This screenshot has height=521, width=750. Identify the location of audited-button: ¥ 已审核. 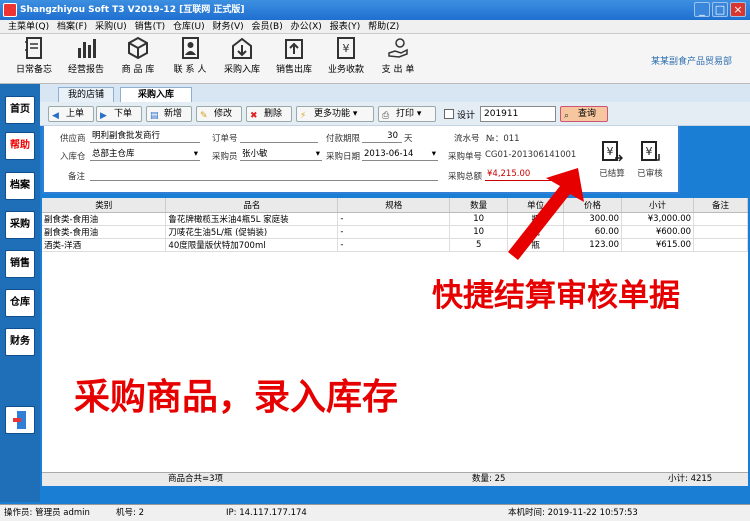
(650, 159).